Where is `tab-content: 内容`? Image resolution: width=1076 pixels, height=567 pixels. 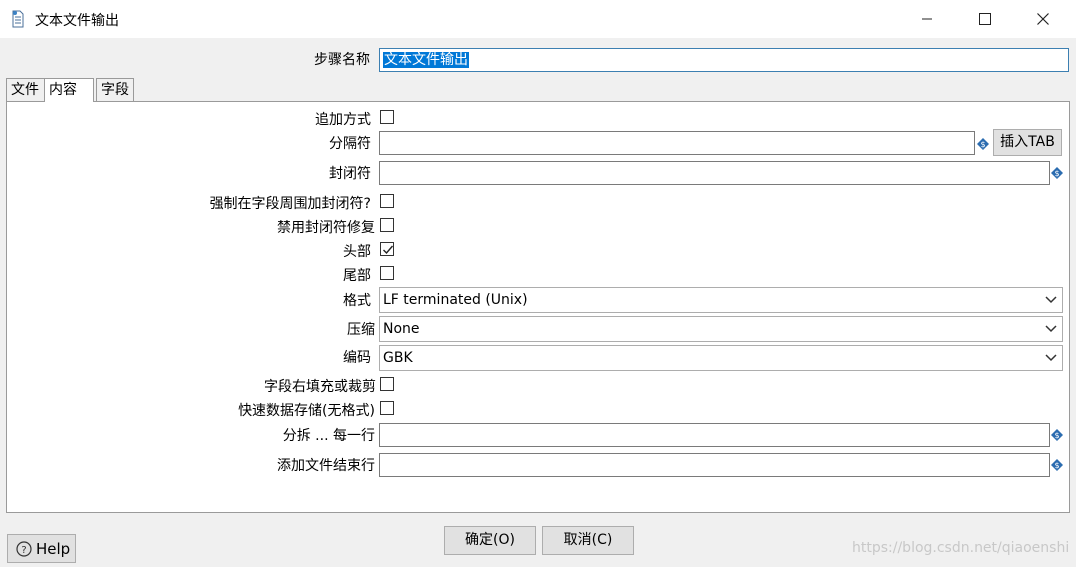
tab-content: 内容 is located at coordinates (69, 90).